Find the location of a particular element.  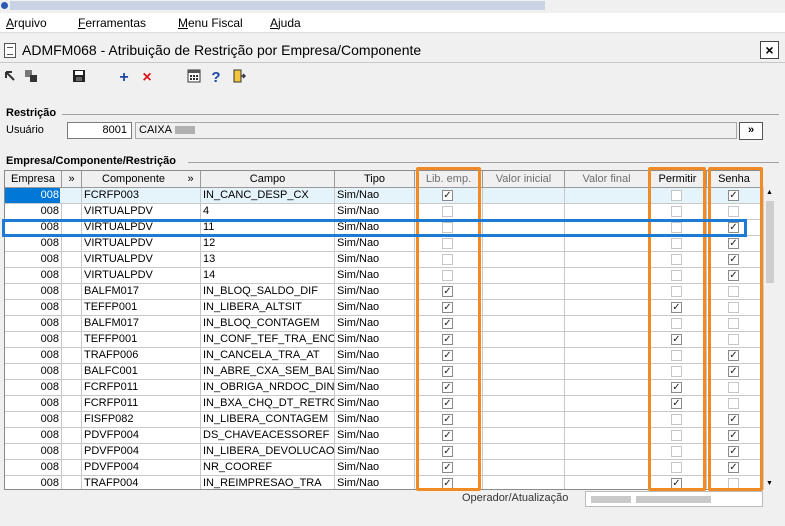

col-header-empresa: Empresa is located at coordinates (33, 179).